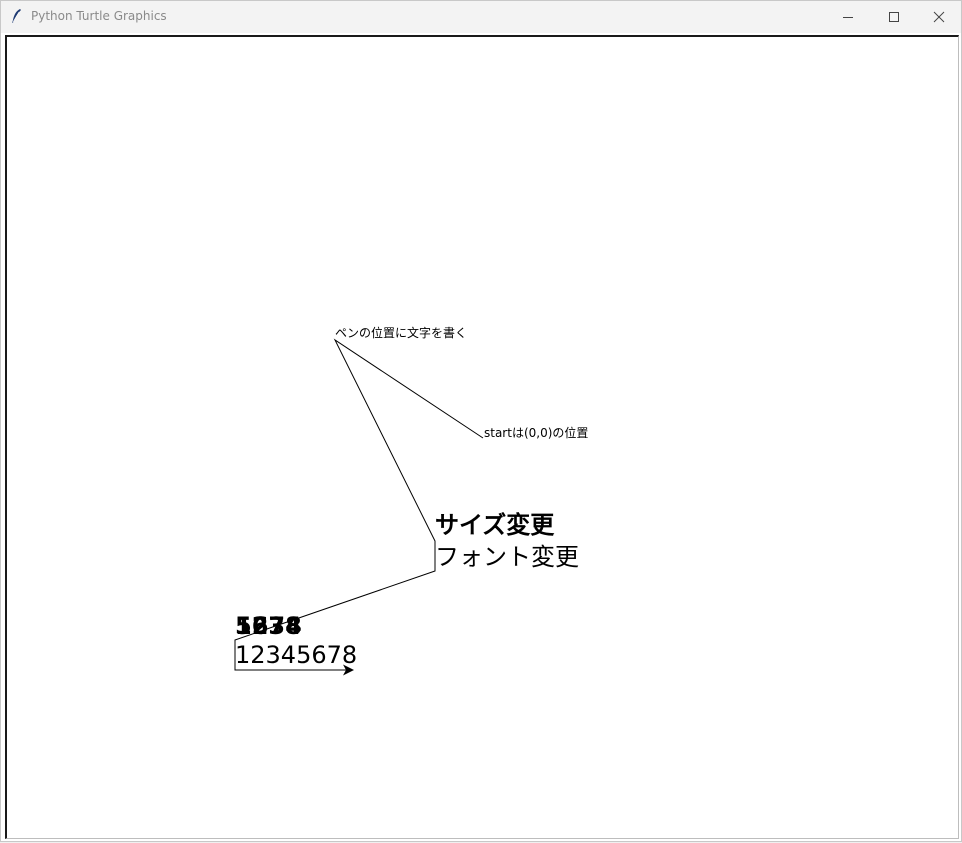 Image resolution: width=962 pixels, height=843 pixels. I want to click on label-font-change: フォント変更, so click(507, 557).